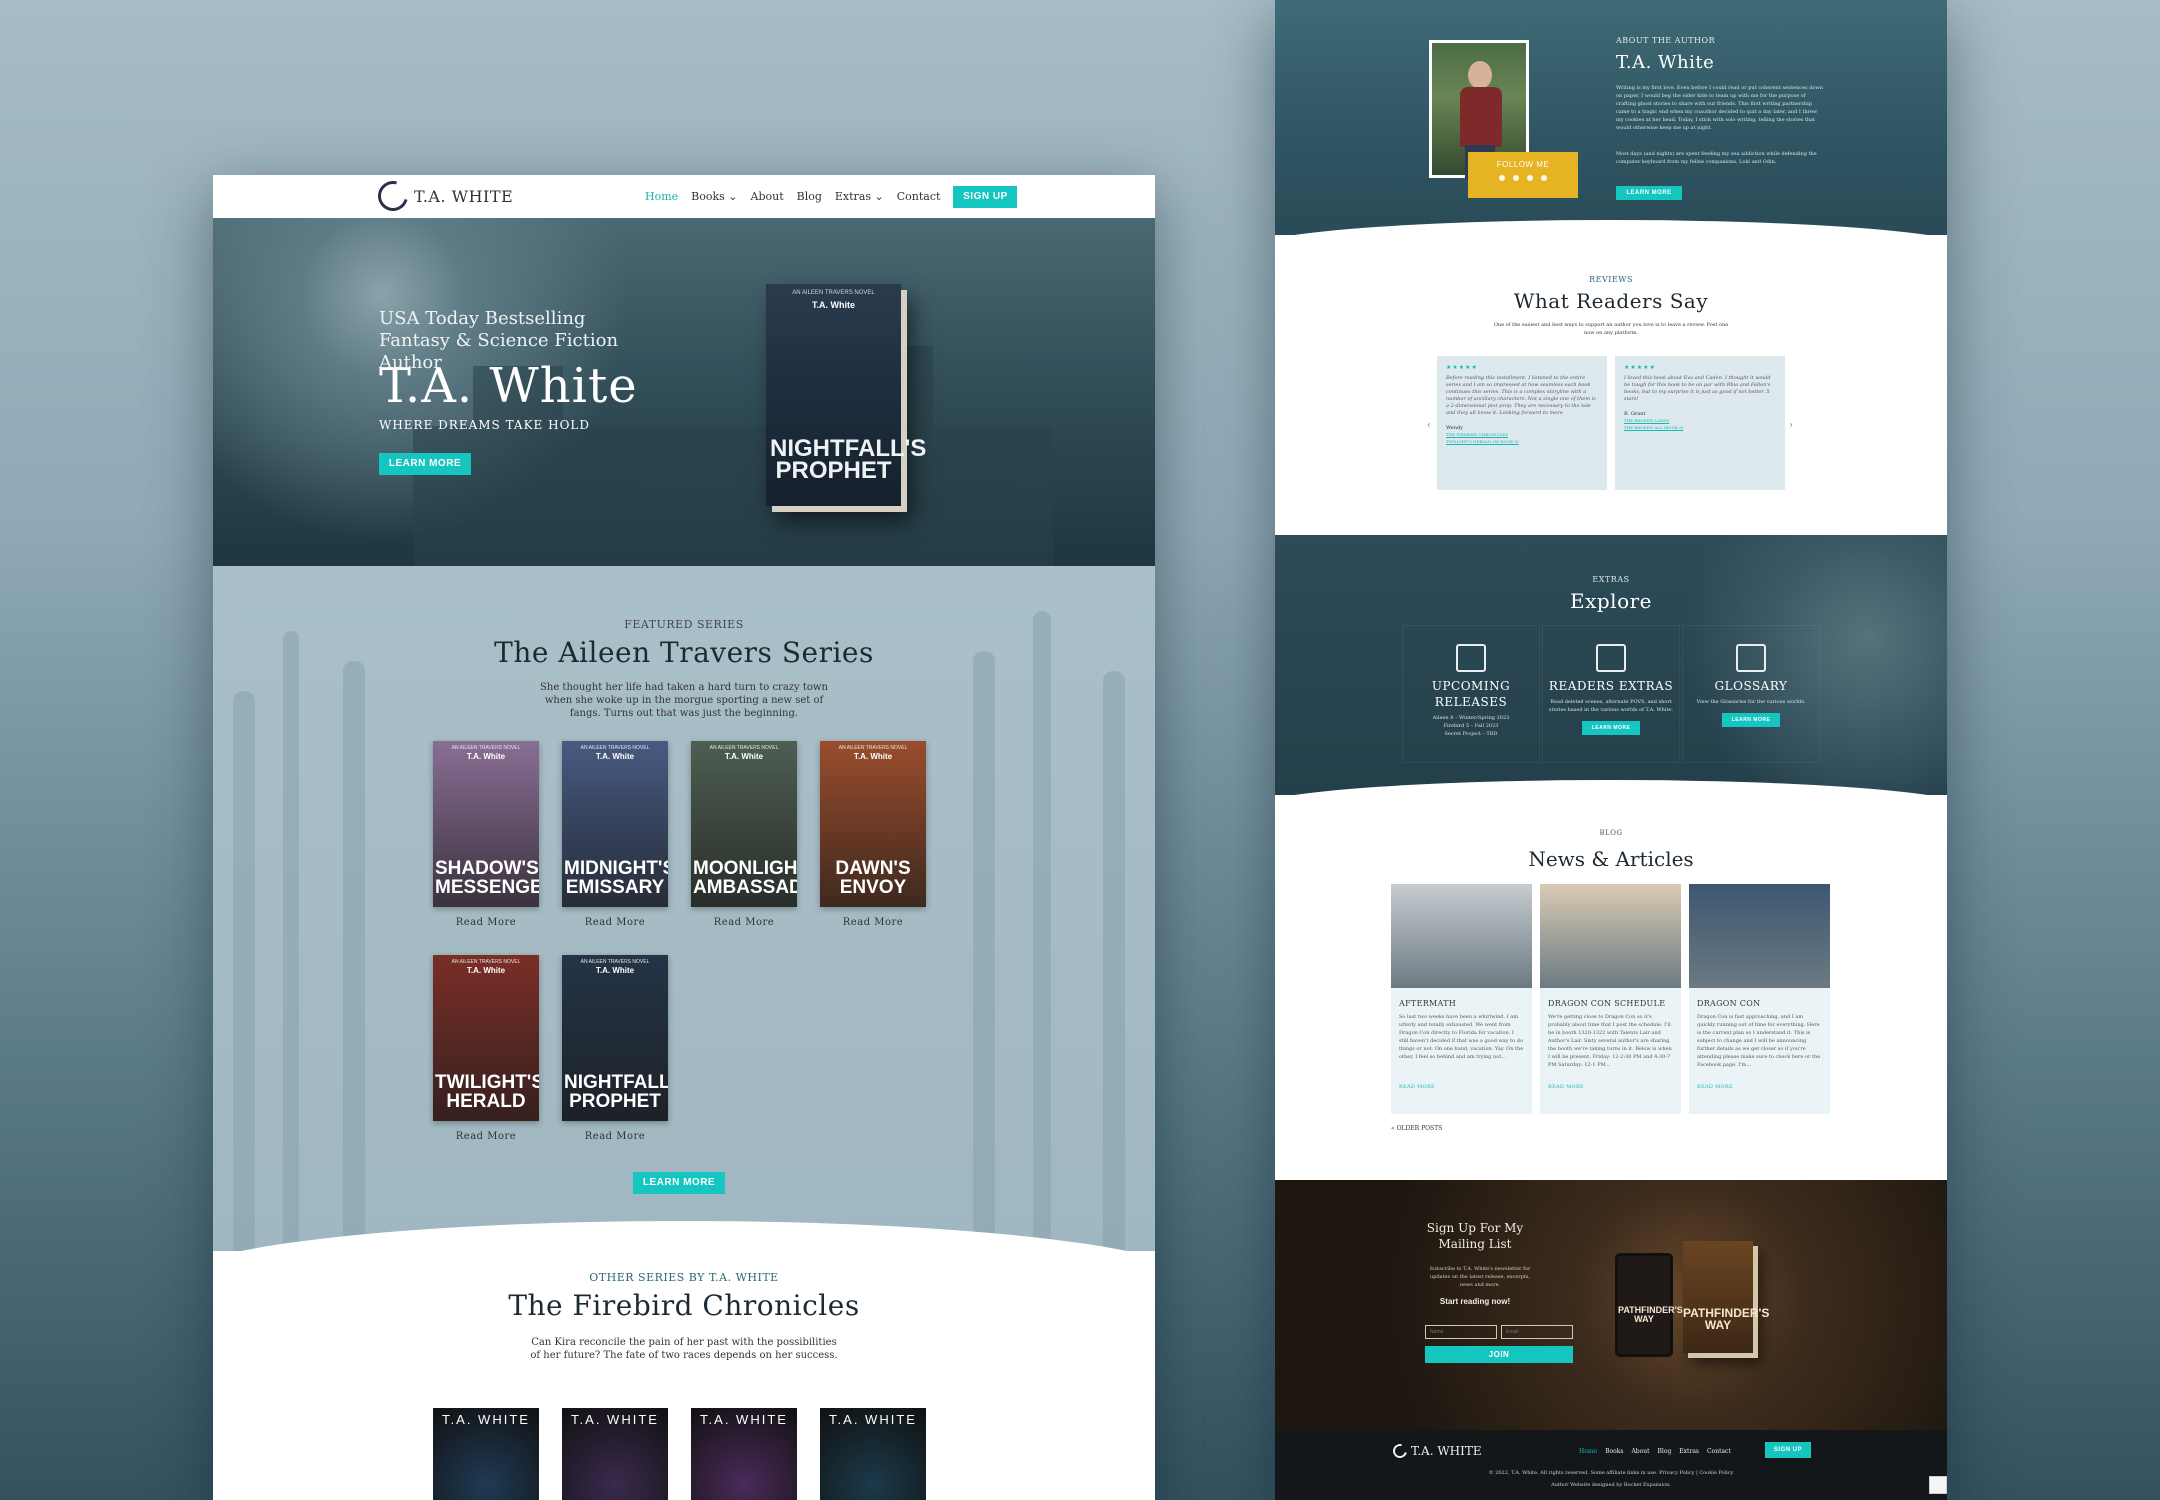 Image resolution: width=2160 pixels, height=1500 pixels. I want to click on footer-nav-about: About, so click(1640, 1451).